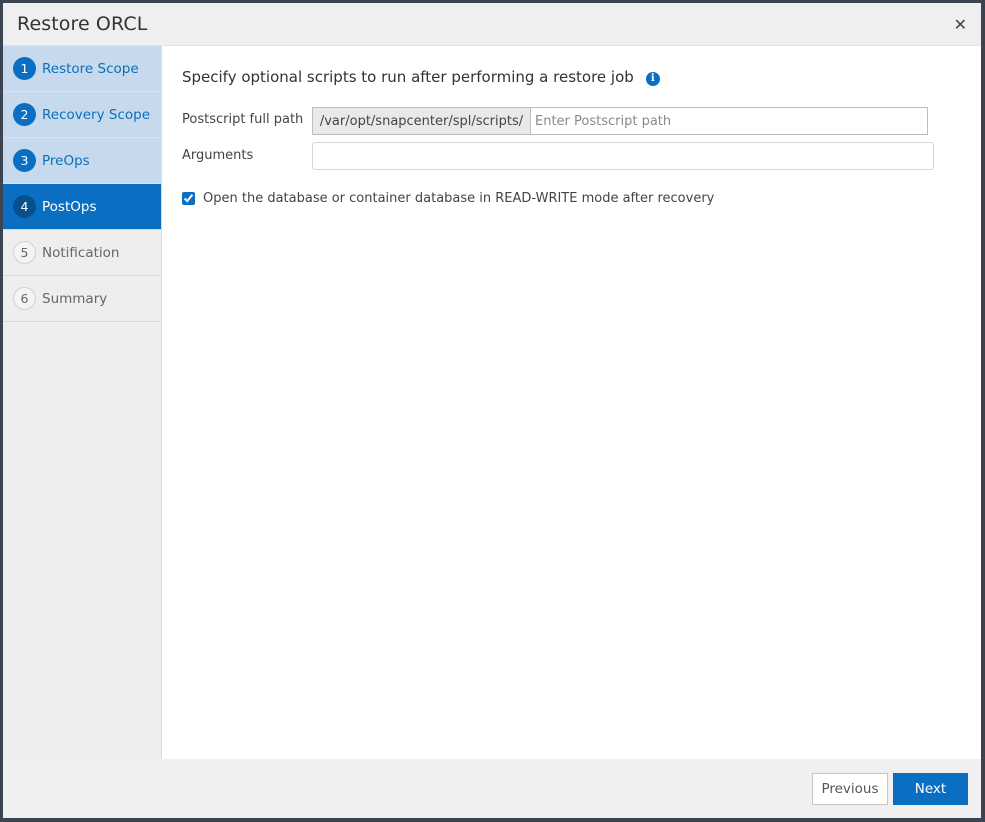  Describe the element at coordinates (188, 198) in the screenshot. I see `readwrite-checkbox` at that location.